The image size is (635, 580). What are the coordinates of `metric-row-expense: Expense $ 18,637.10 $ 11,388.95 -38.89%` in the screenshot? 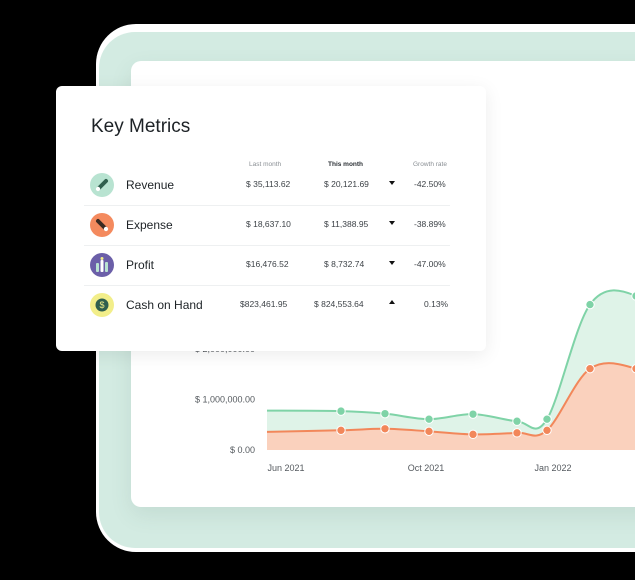 It's located at (267, 225).